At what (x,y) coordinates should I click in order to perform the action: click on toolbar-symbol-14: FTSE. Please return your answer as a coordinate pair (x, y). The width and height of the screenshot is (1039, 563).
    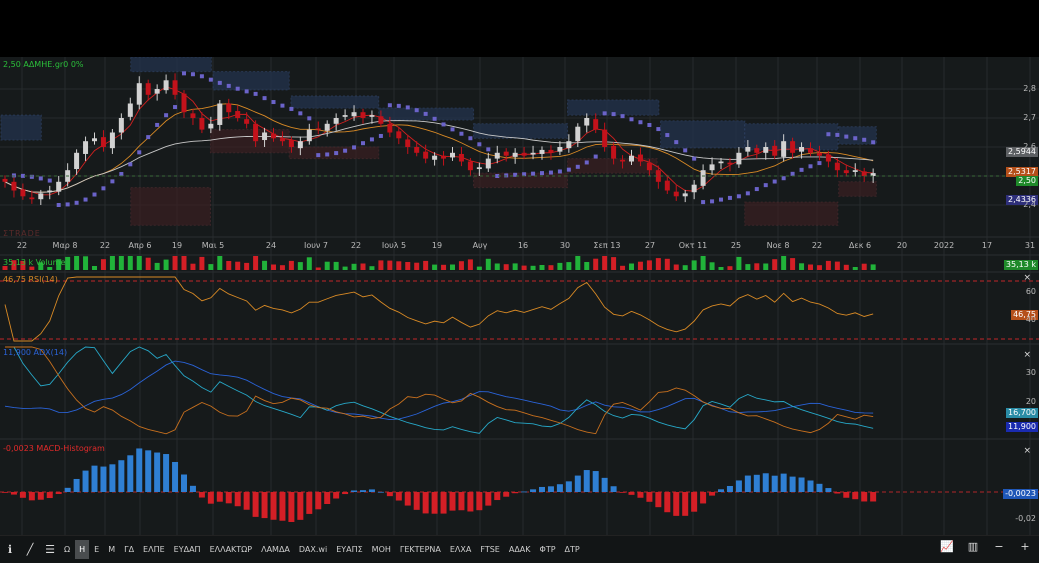
    Looking at the image, I should click on (489, 549).